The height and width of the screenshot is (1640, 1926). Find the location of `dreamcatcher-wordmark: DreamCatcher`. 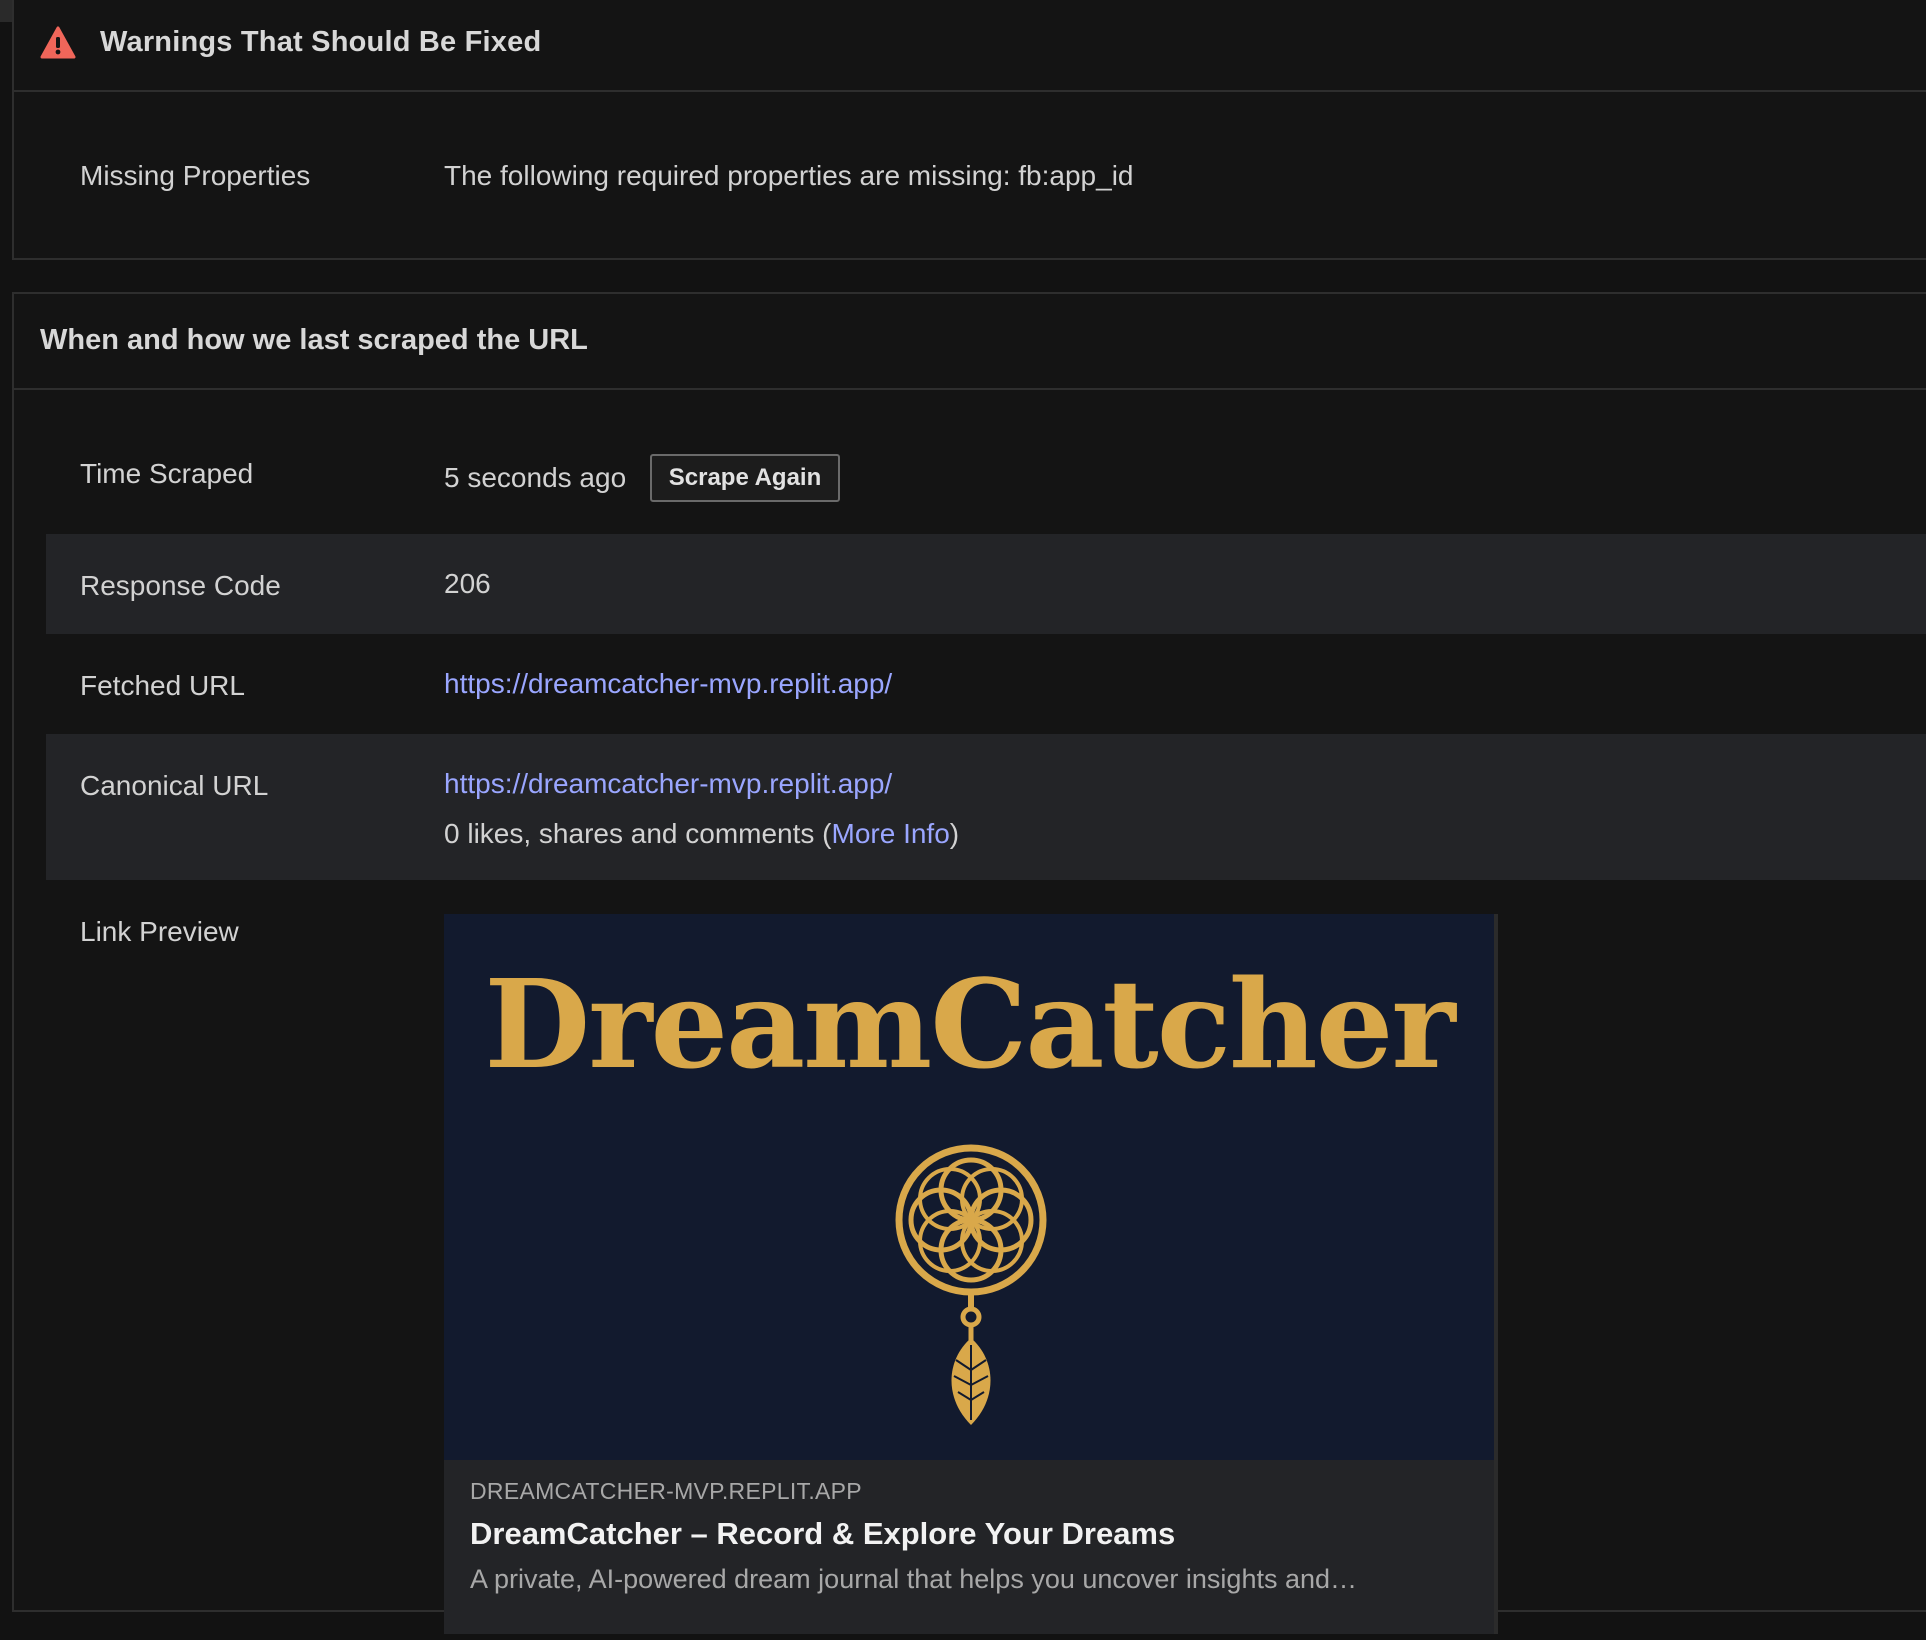

dreamcatcher-wordmark: DreamCatcher is located at coordinates (969, 1024).